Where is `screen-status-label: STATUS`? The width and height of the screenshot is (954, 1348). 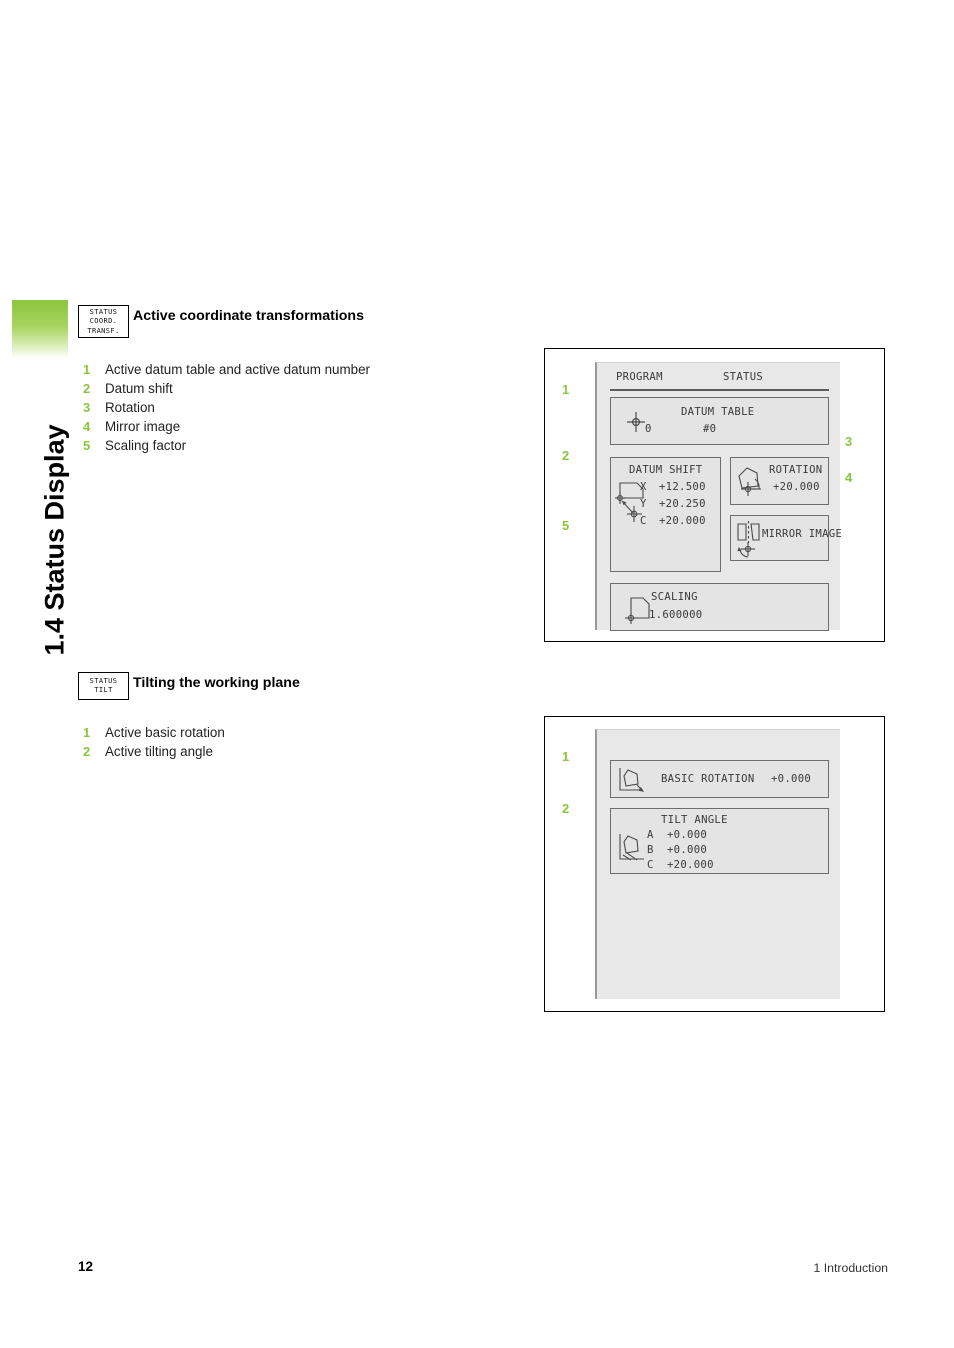 screen-status-label: STATUS is located at coordinates (743, 377).